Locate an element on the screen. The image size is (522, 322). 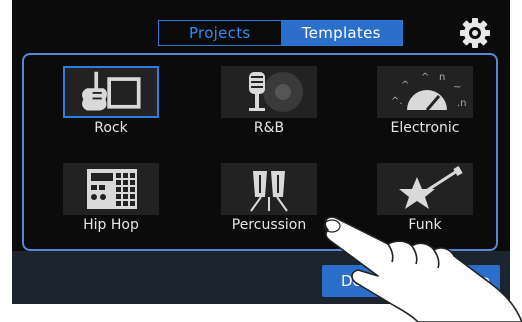
settings-gear-icon is located at coordinates (475, 33).